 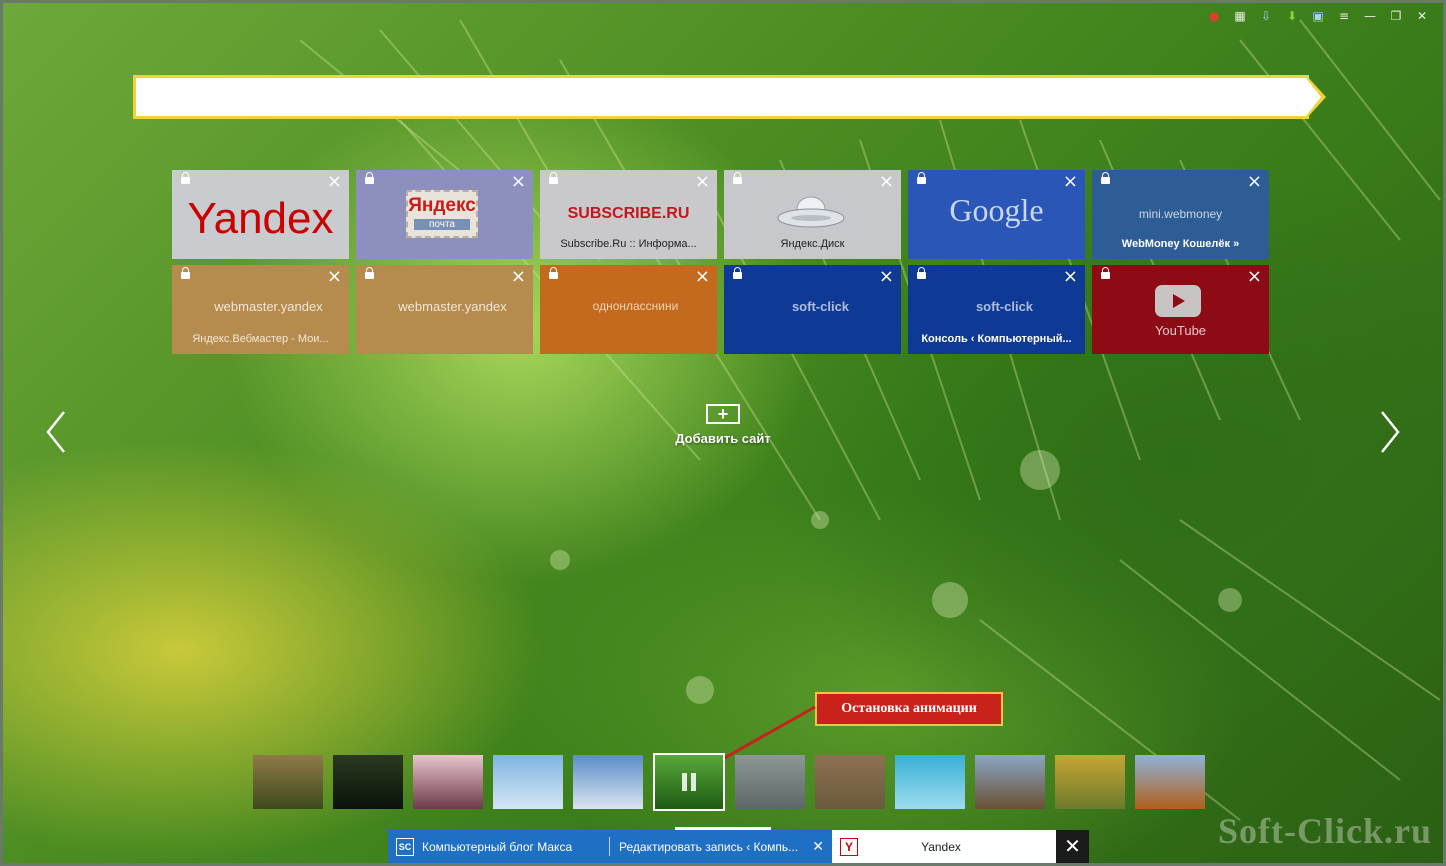 What do you see at coordinates (368, 782) in the screenshot?
I see `thumbnail-dark-forest` at bounding box center [368, 782].